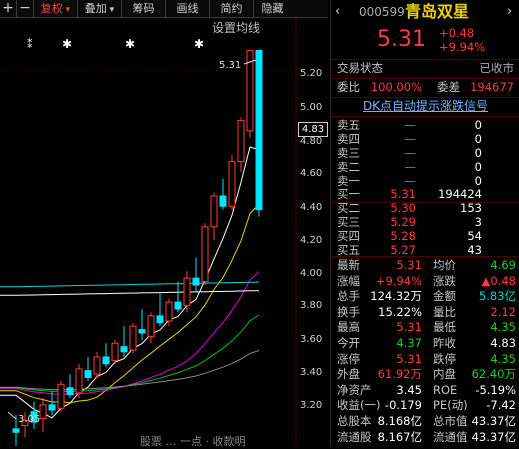  Describe the element at coordinates (493, 374) in the screenshot. I see `stat-value: 62.40万` at that location.